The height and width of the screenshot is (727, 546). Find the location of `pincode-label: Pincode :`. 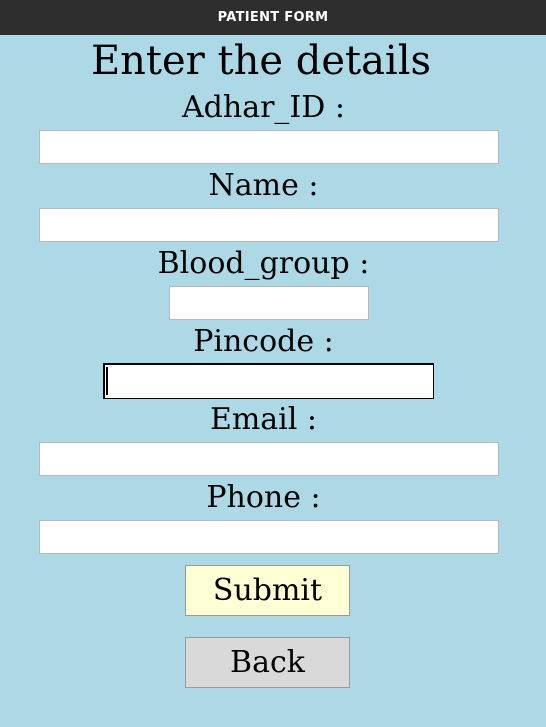

pincode-label: Pincode : is located at coordinates (263, 341).